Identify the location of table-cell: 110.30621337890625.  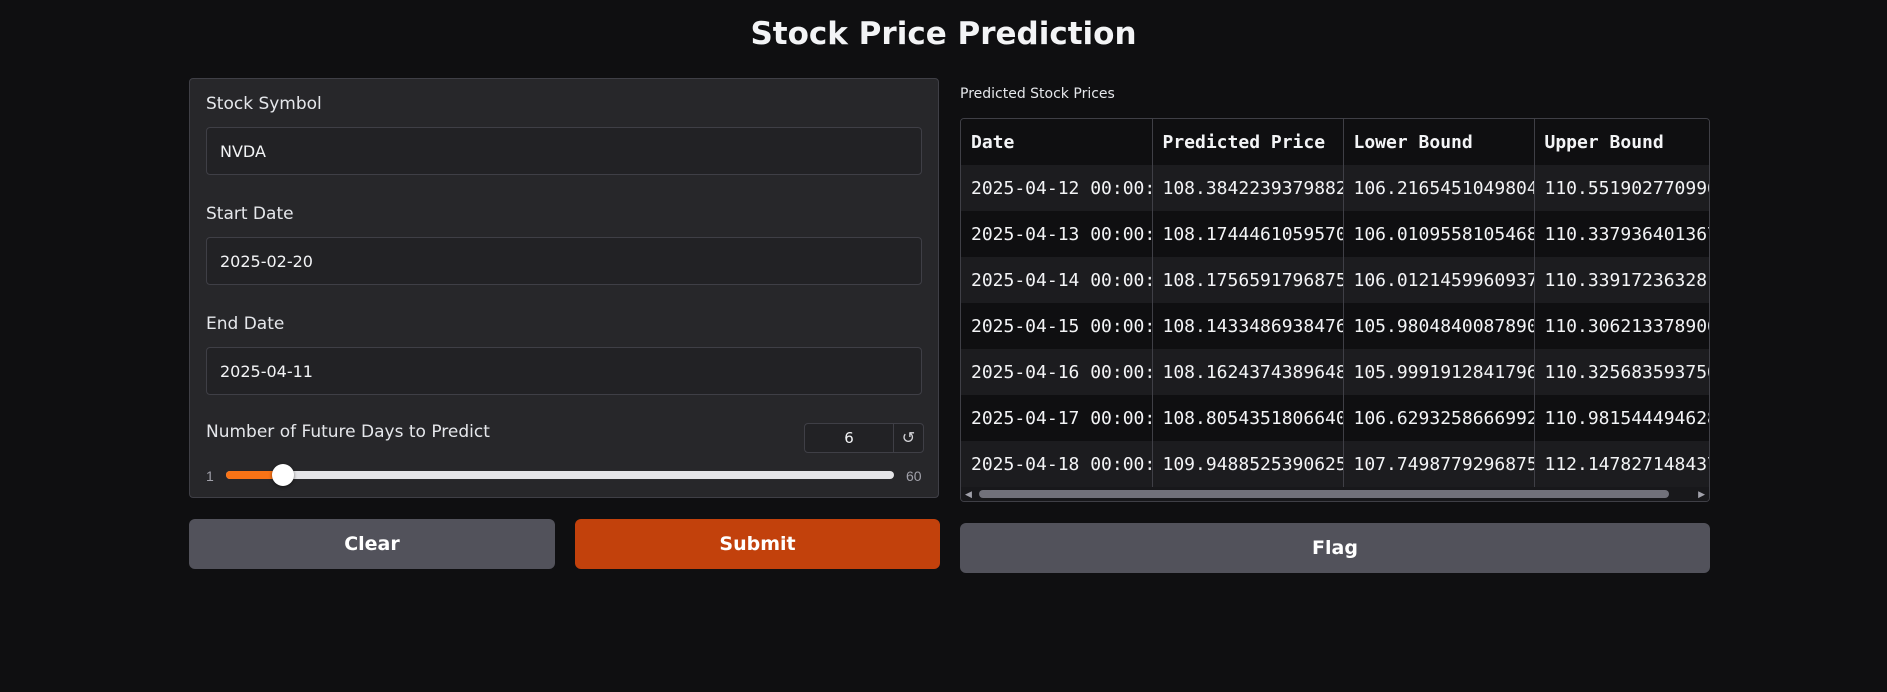
(1621, 326).